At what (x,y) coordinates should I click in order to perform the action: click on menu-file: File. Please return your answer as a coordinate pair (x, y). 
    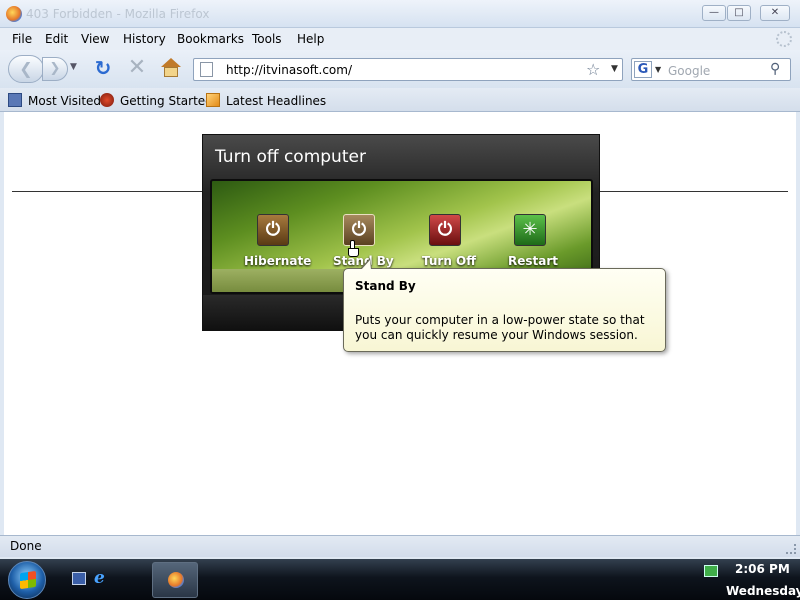
    Looking at the image, I should click on (22, 39).